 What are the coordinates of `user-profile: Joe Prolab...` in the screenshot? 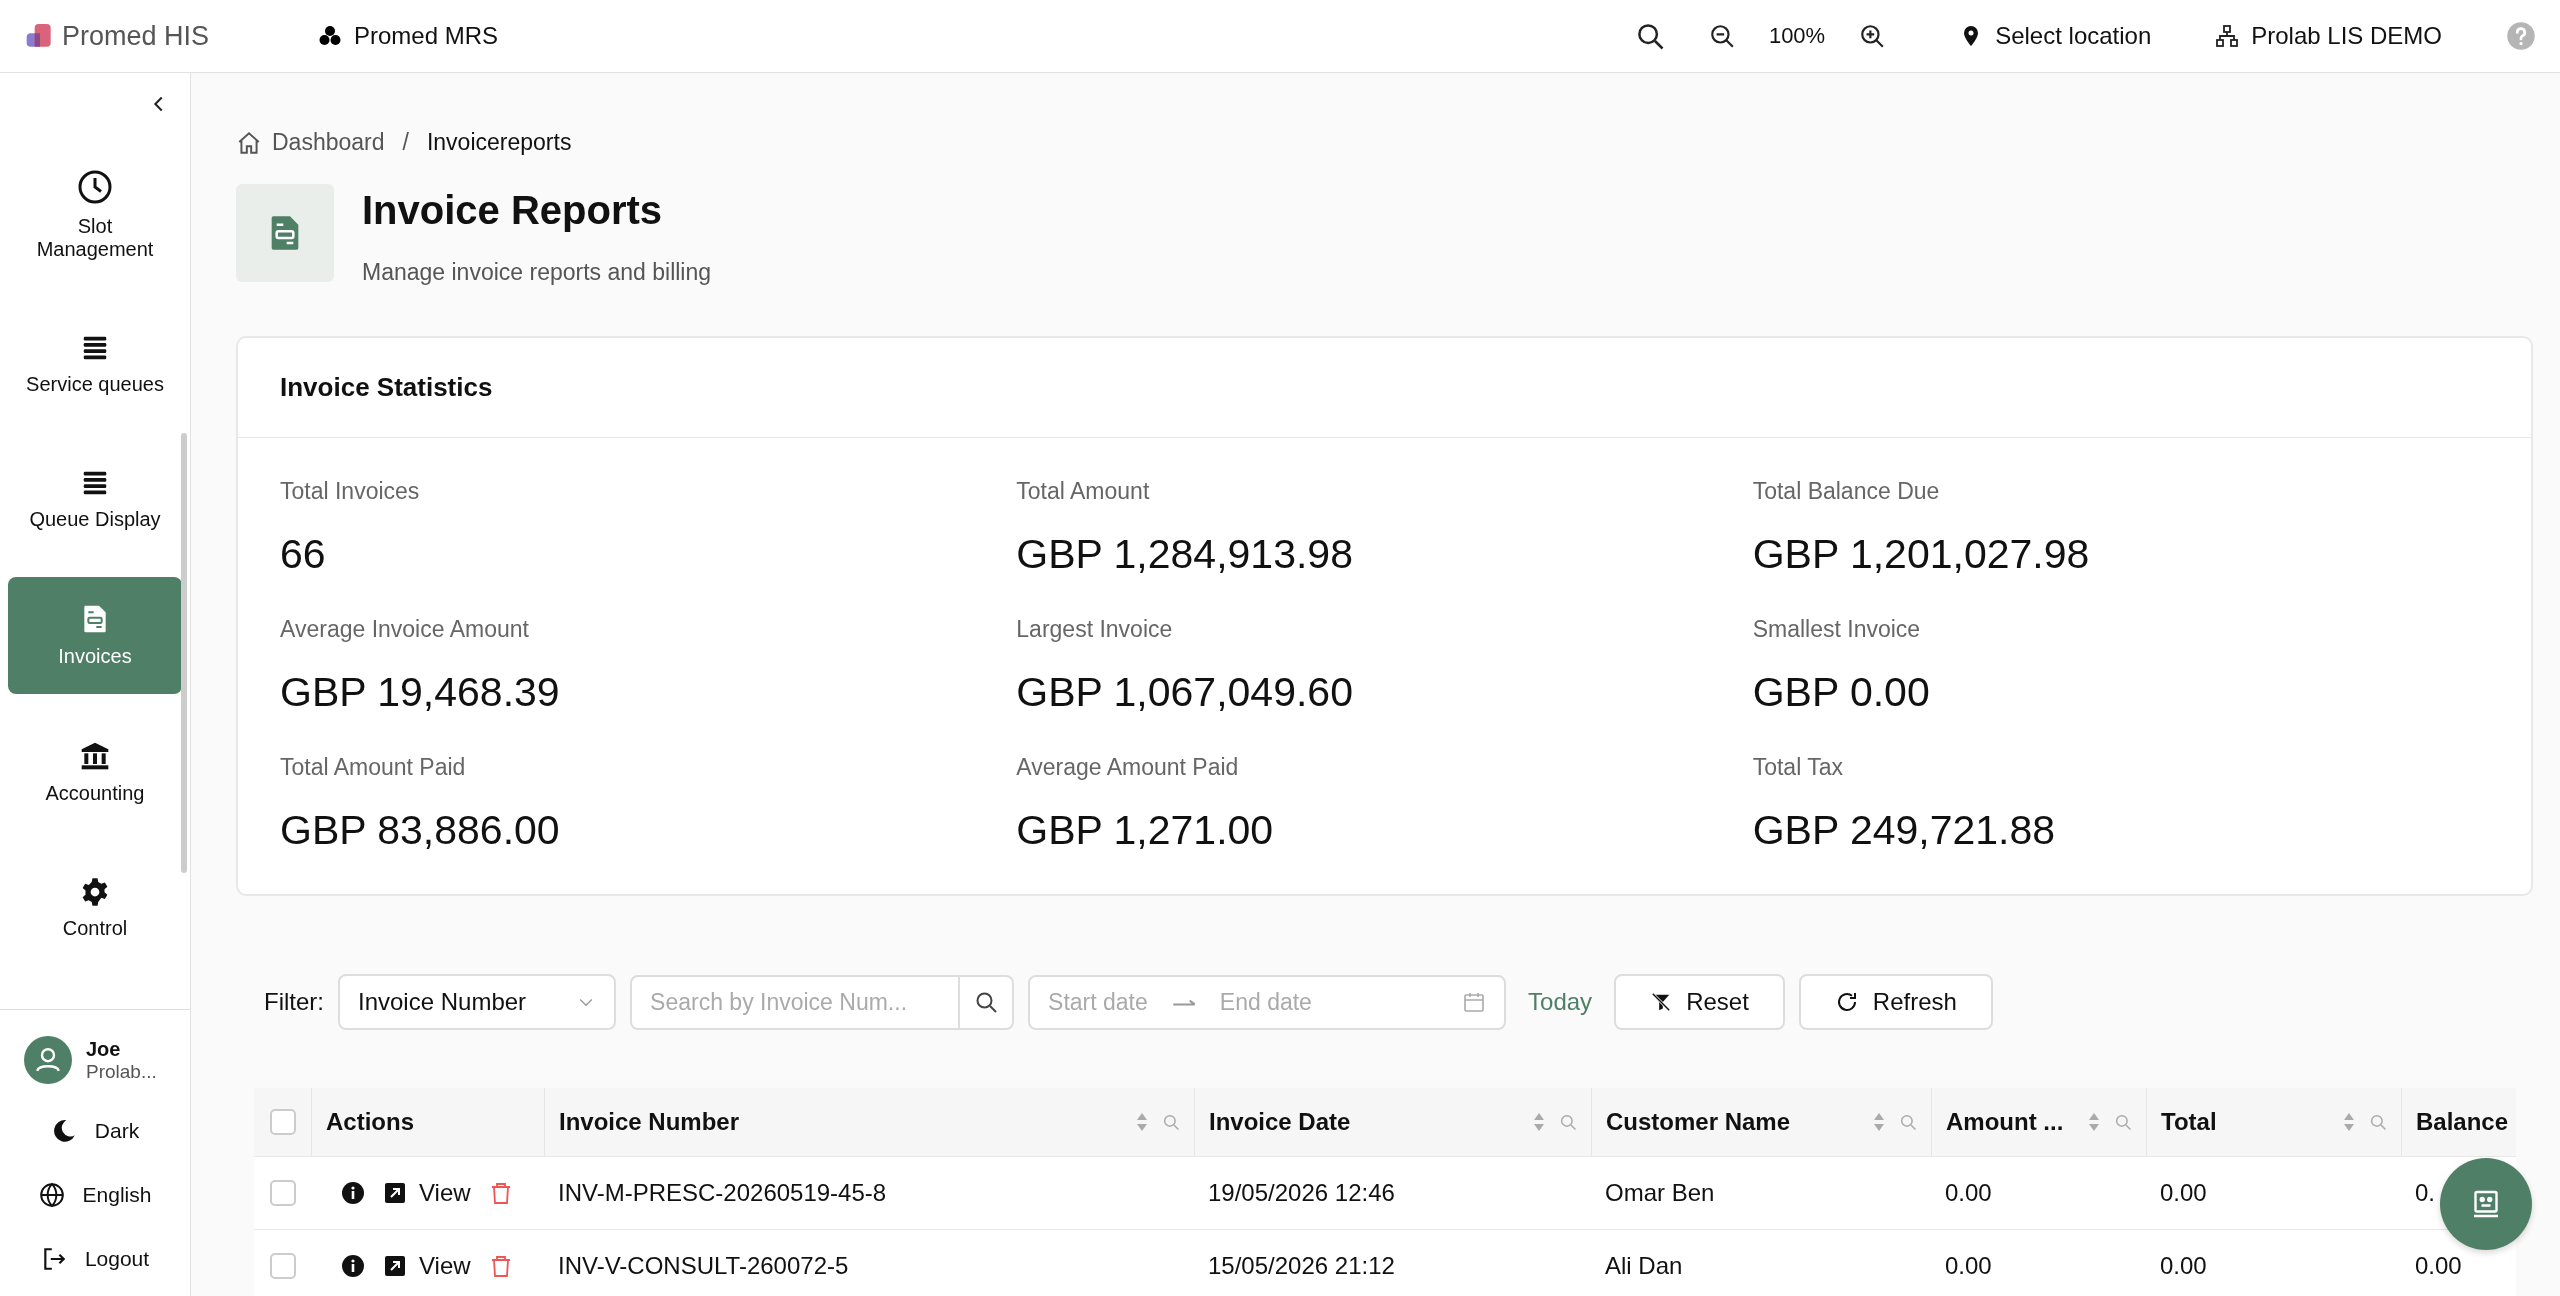 It's located at (95, 1060).